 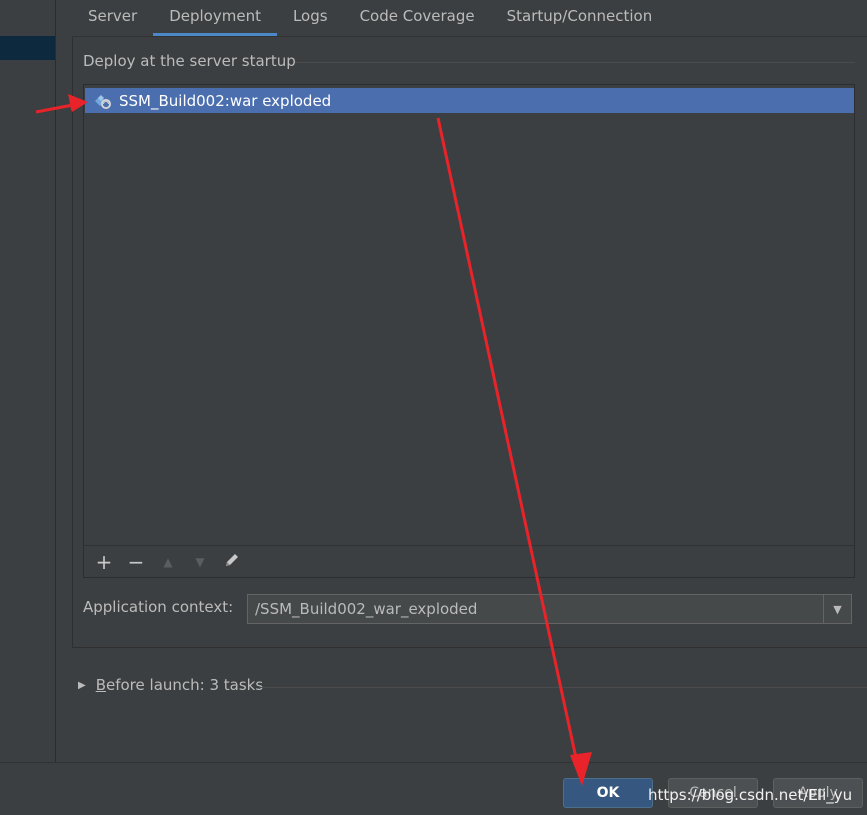 What do you see at coordinates (104, 562) in the screenshot?
I see `add-button: +` at bounding box center [104, 562].